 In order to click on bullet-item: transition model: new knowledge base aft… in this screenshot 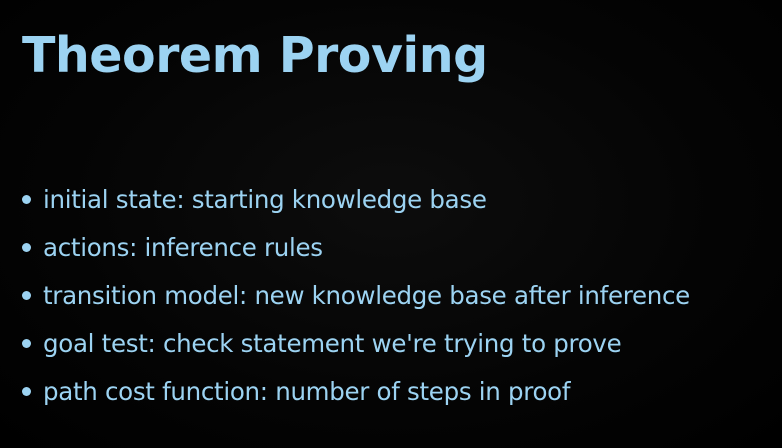, I will do `click(356, 295)`.